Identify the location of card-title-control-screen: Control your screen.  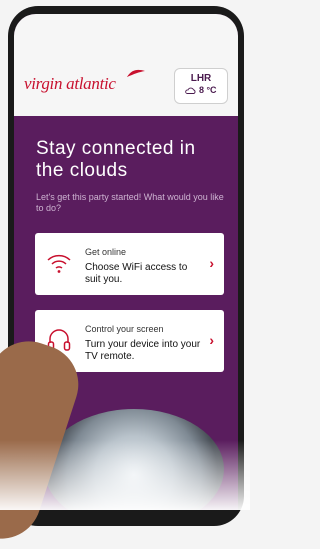
(124, 329).